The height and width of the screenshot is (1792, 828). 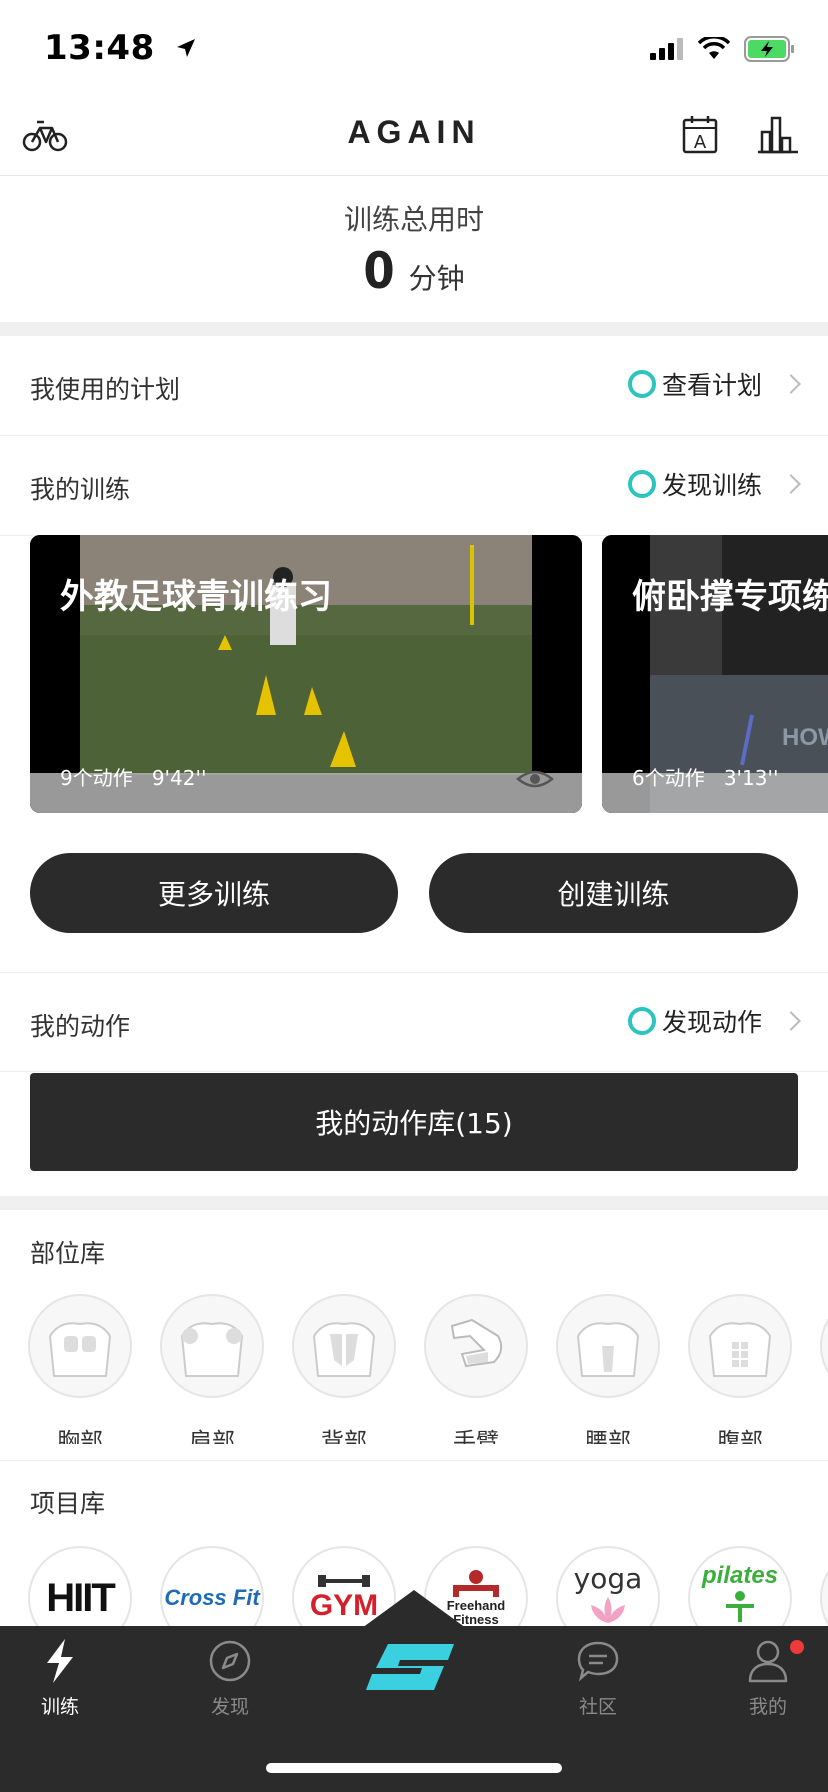 I want to click on body-part-chest: 胸部, so click(x=80, y=1369).